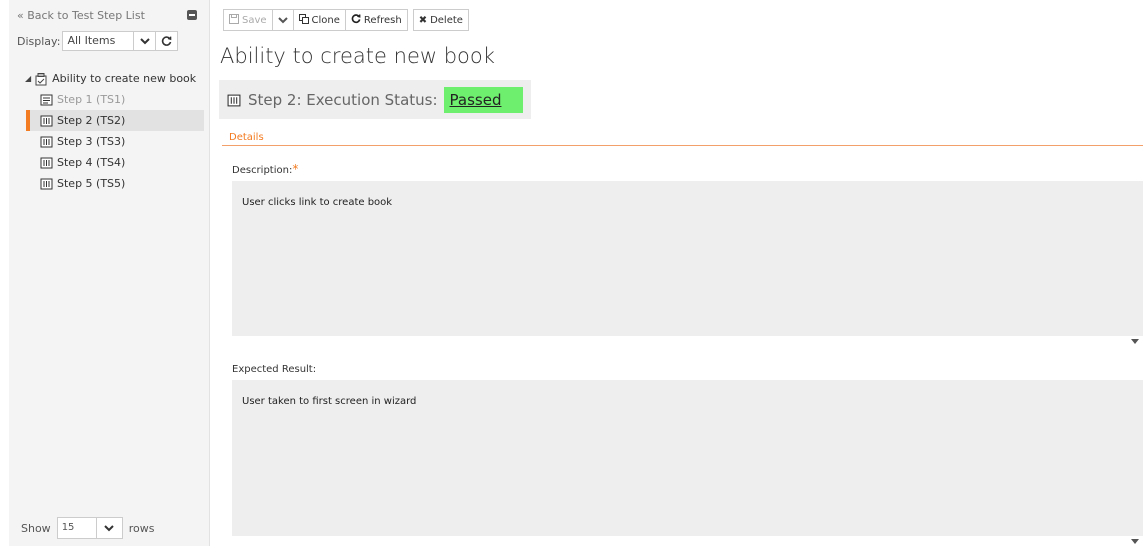 This screenshot has width=1143, height=546. Describe the element at coordinates (246, 137) in the screenshot. I see `tab-details: Details` at that location.